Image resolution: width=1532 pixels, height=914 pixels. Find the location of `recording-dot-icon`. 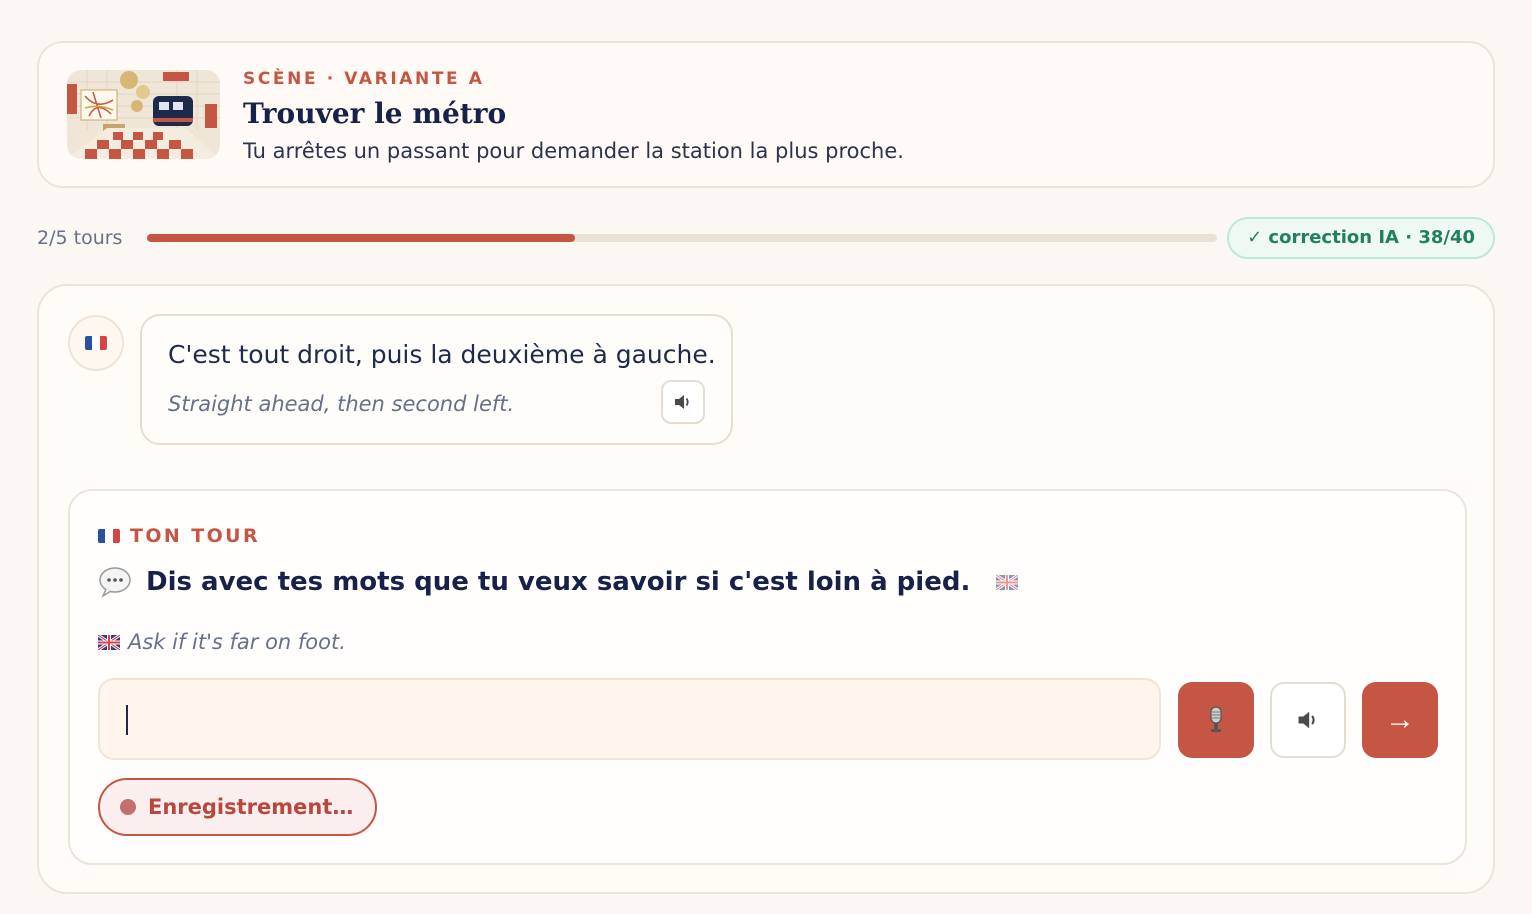

recording-dot-icon is located at coordinates (128, 807).